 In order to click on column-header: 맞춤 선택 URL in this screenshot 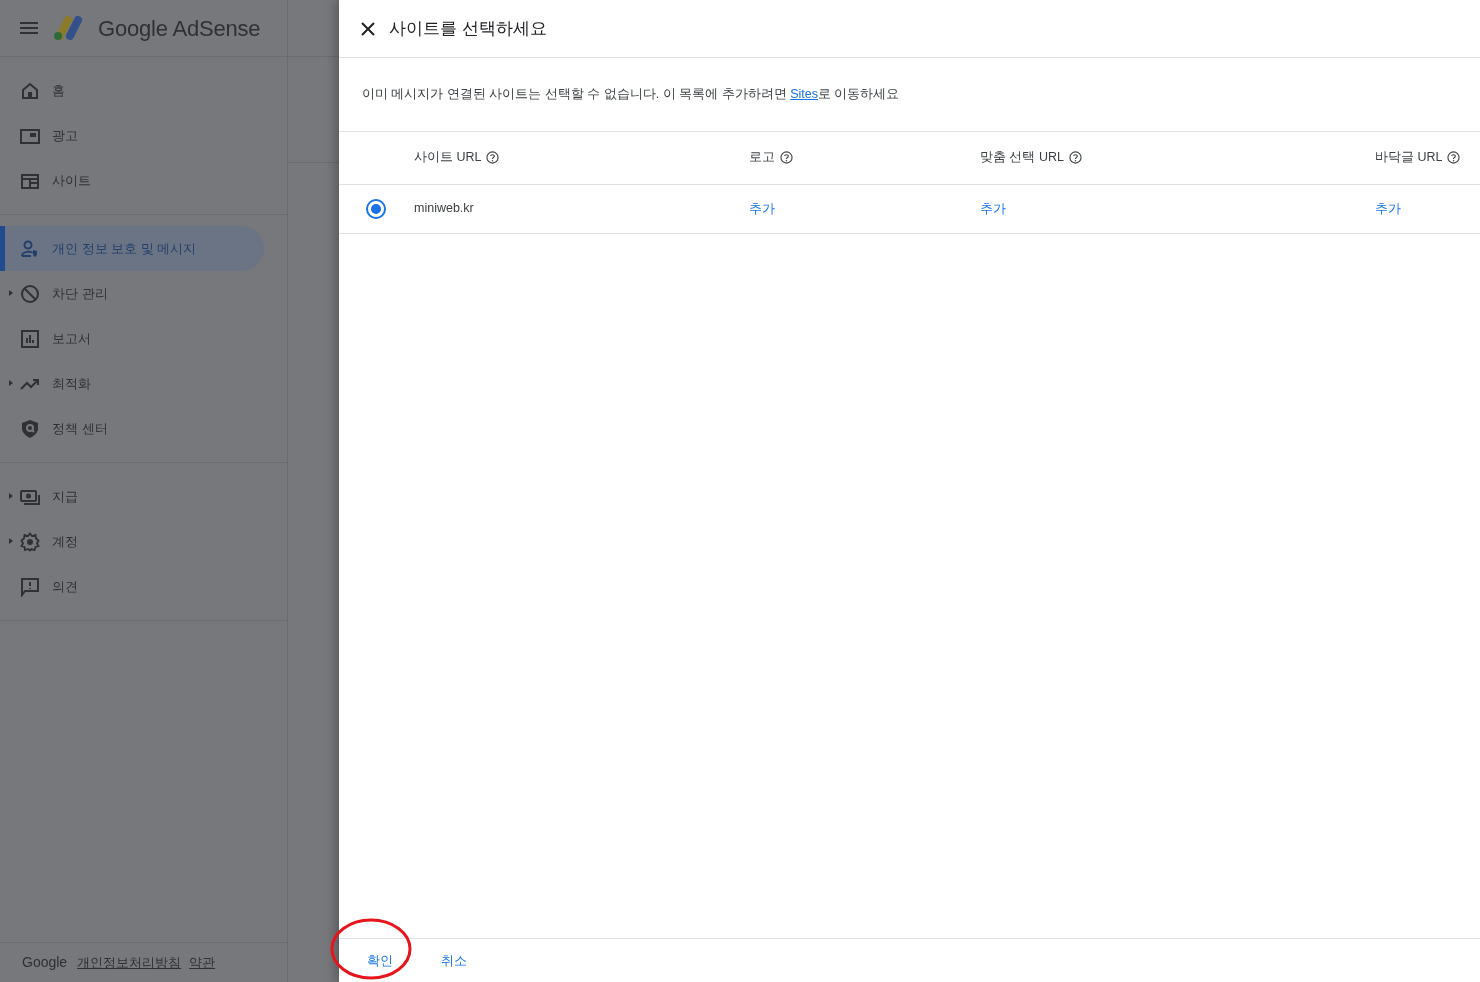, I will do `click(1022, 158)`.